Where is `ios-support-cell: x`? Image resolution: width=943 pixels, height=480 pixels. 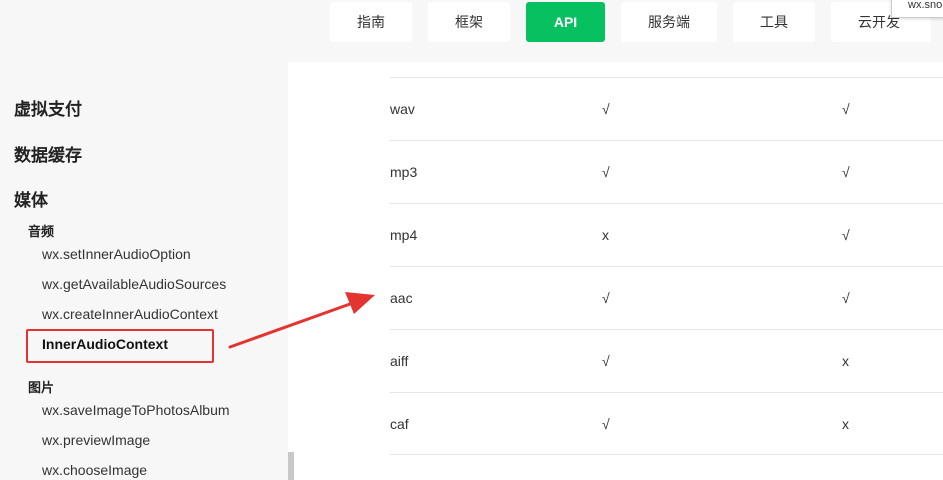
ios-support-cell: x is located at coordinates (605, 235).